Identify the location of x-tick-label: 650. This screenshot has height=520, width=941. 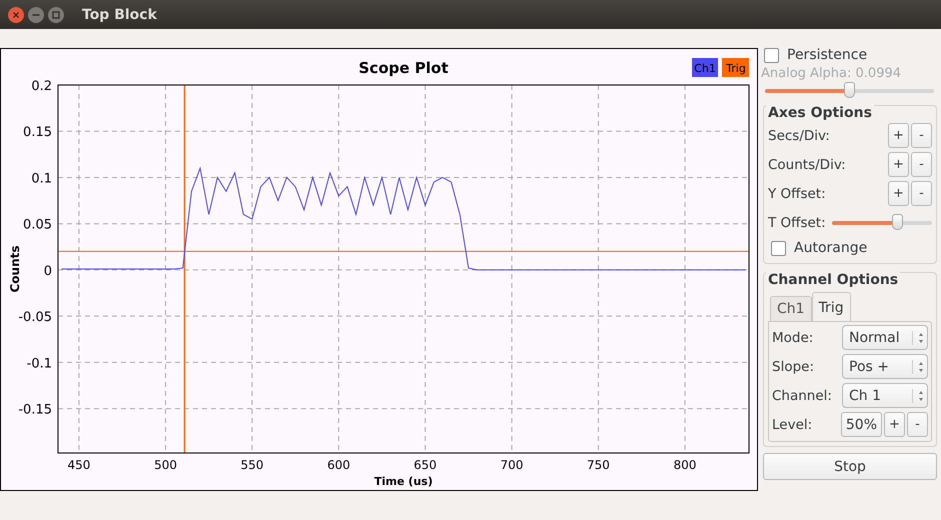
(425, 465).